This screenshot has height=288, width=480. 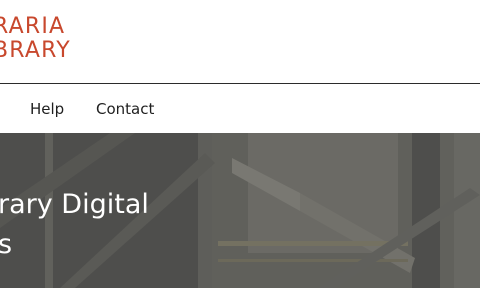 I want to click on hero-title: rary Digital s, so click(x=74, y=225).